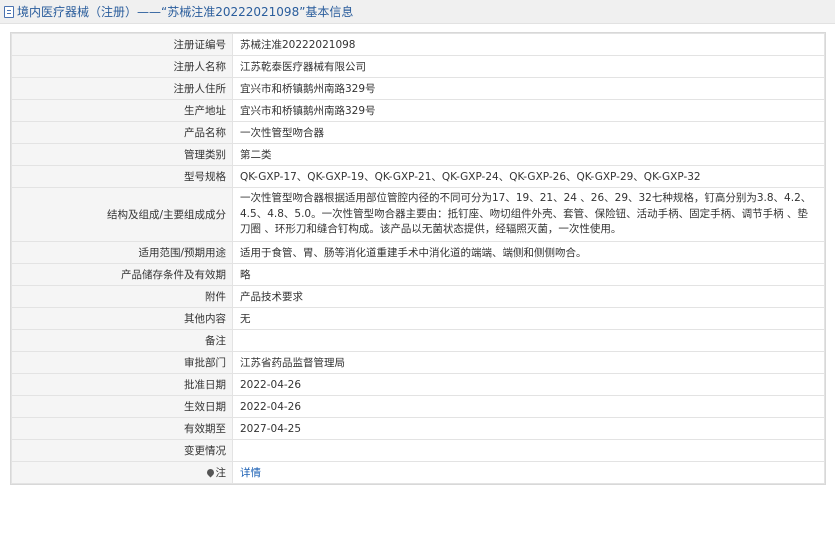 This screenshot has width=835, height=534. I want to click on page-title: 境内医疗器械（注册）——“苏械注准20222021098”基本信息, so click(185, 12).